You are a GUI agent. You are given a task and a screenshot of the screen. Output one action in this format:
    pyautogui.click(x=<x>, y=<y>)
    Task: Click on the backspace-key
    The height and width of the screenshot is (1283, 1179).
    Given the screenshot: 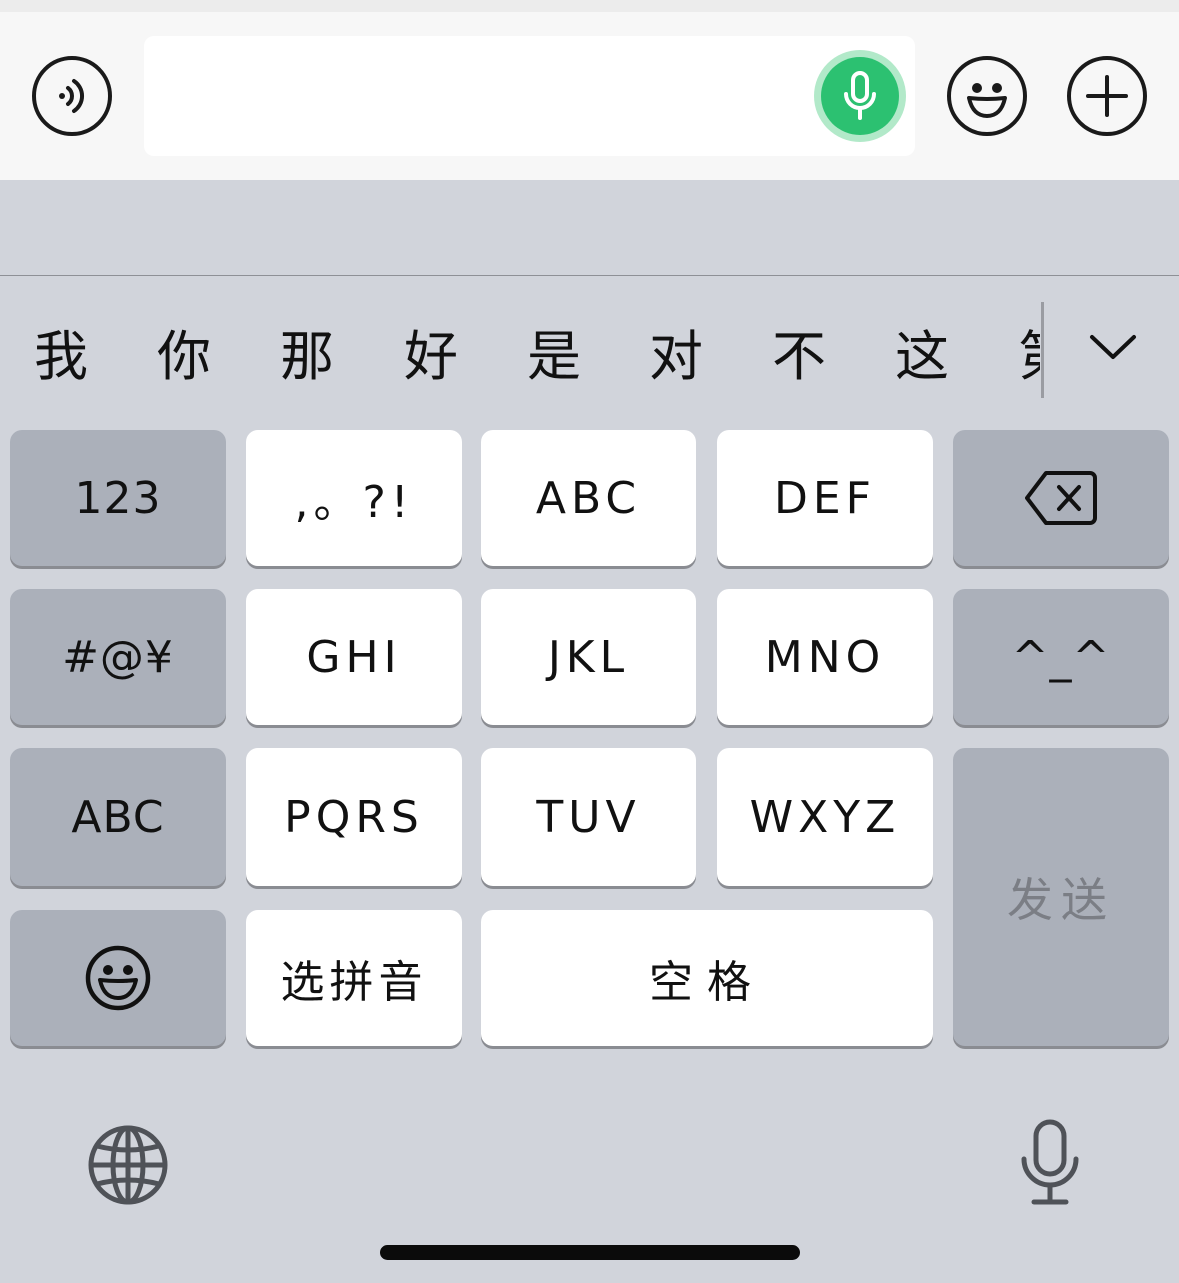 What is the action you would take?
    pyautogui.click(x=1061, y=498)
    